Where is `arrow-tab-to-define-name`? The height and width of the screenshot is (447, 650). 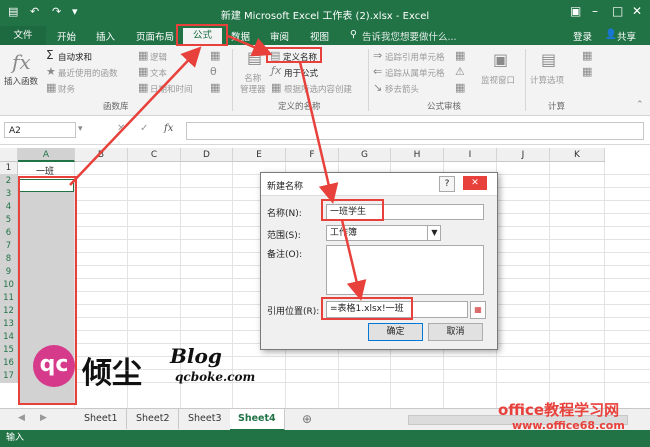
arrow-tab-to-define-name is located at coordinates (250, 45).